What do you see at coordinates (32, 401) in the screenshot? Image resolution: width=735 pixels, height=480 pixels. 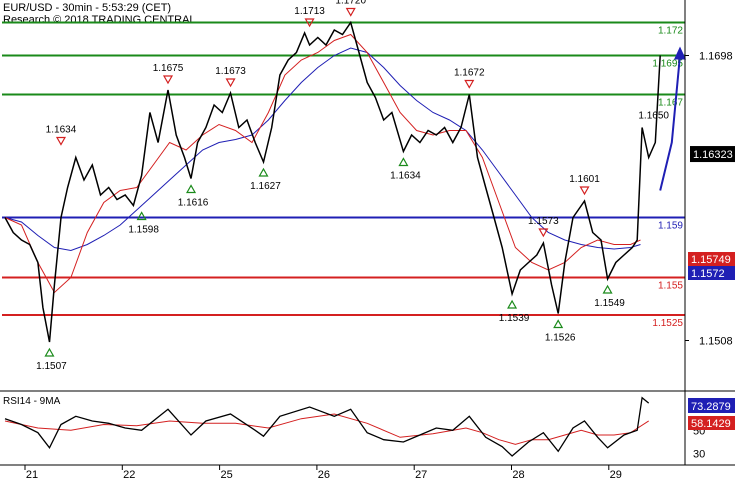 I see `rsi-title: RSI14 - 9MA` at bounding box center [32, 401].